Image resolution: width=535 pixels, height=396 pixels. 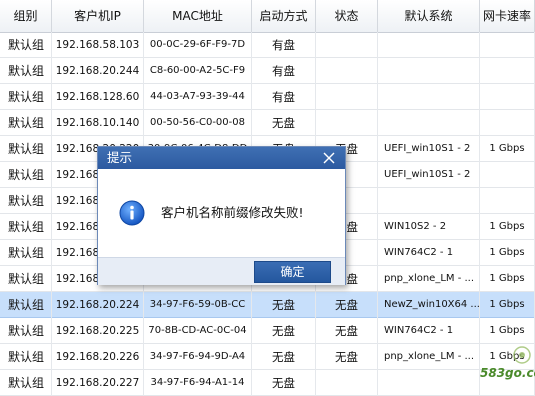 I want to click on dialog-message: 客户机名称前缀修改失败!, so click(x=232, y=212).